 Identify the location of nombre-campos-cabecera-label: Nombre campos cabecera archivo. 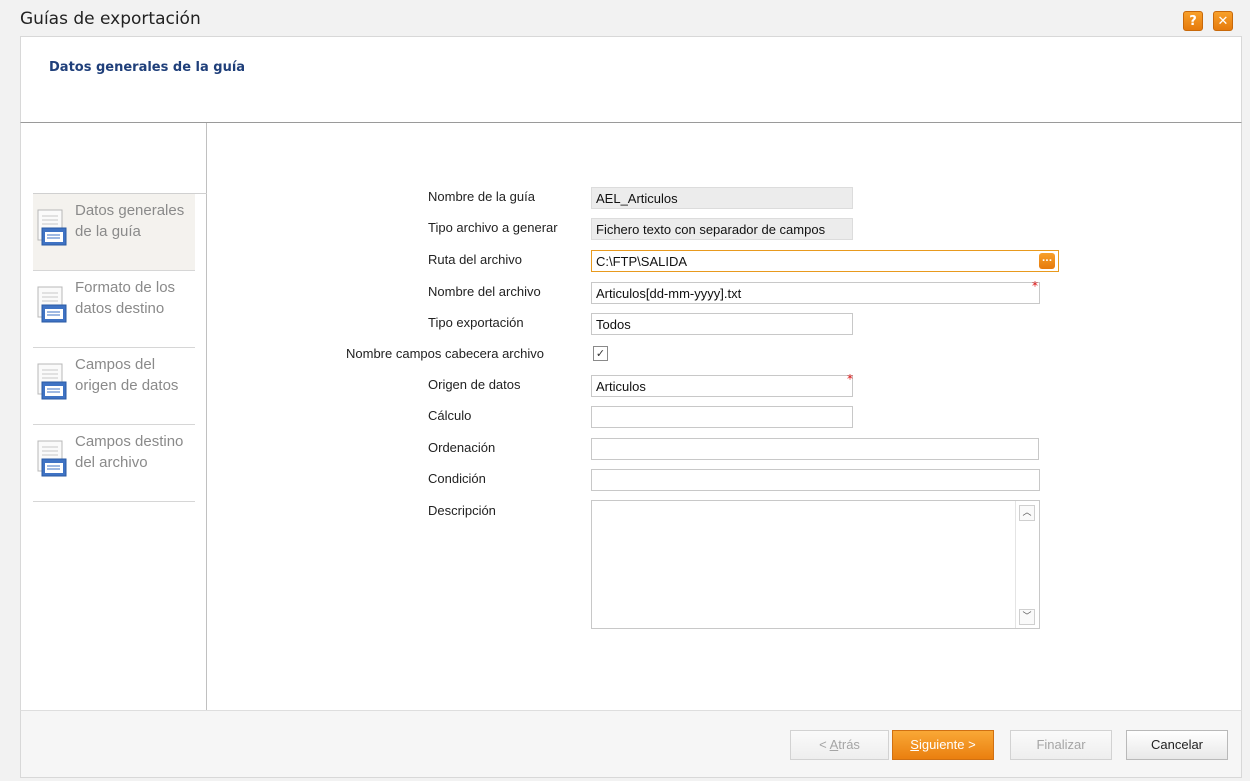
(445, 353).